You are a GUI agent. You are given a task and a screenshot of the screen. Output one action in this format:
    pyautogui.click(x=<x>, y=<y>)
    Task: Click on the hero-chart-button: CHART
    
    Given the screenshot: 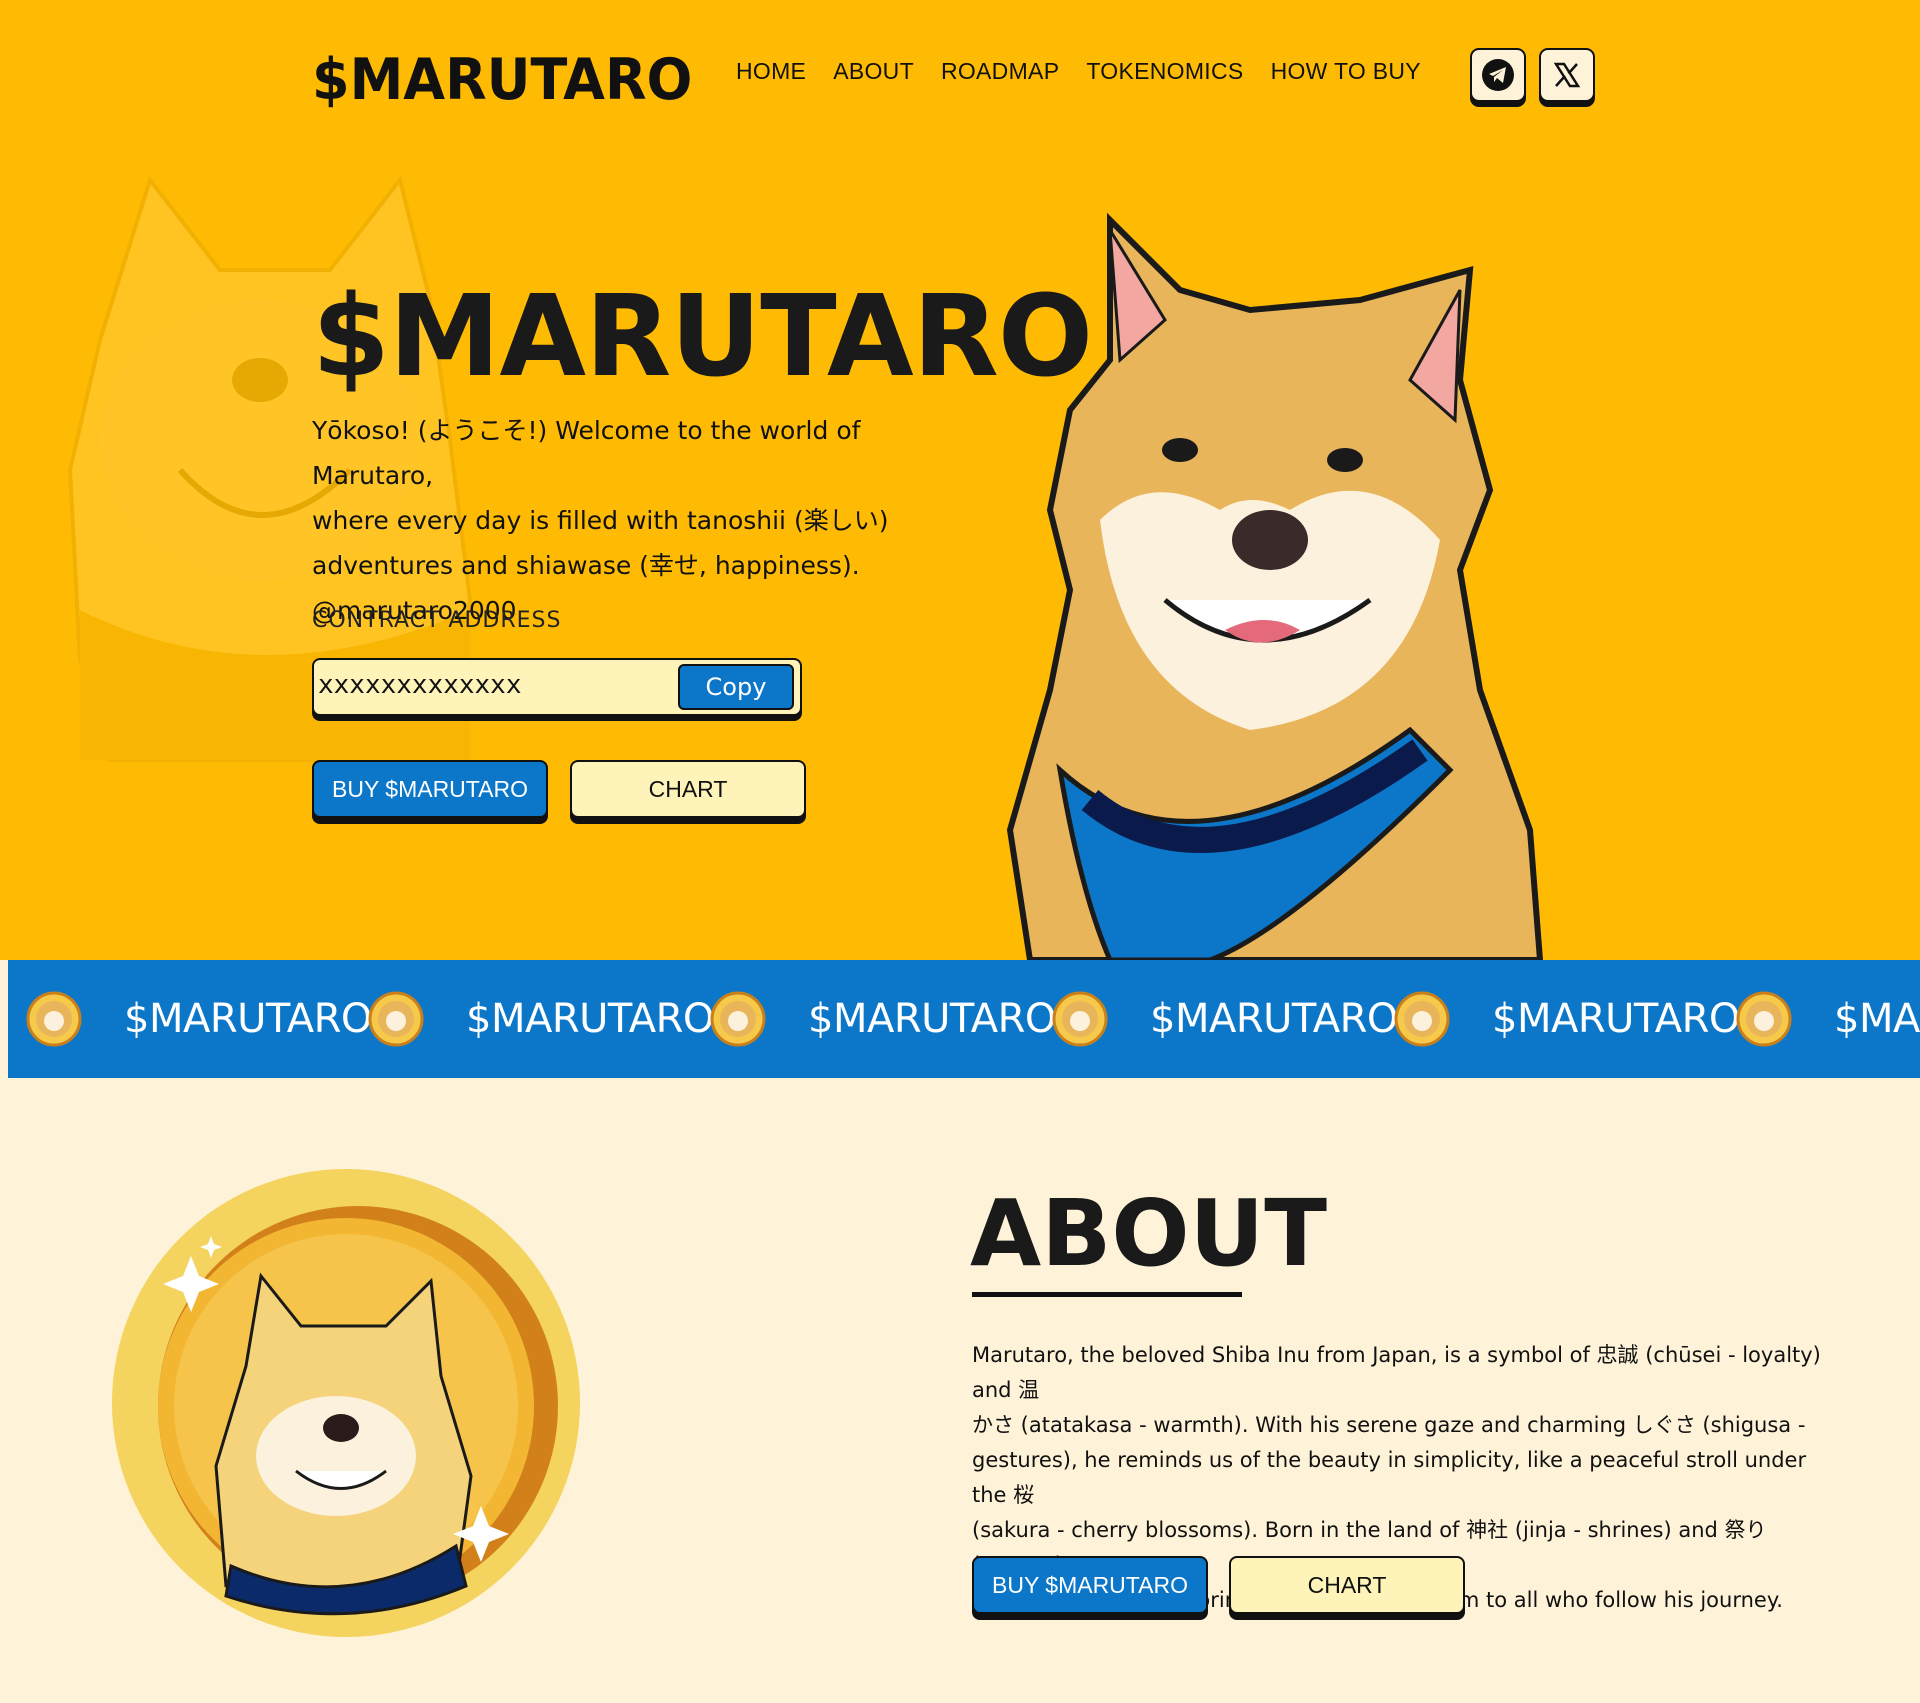 What is the action you would take?
    pyautogui.click(x=688, y=789)
    